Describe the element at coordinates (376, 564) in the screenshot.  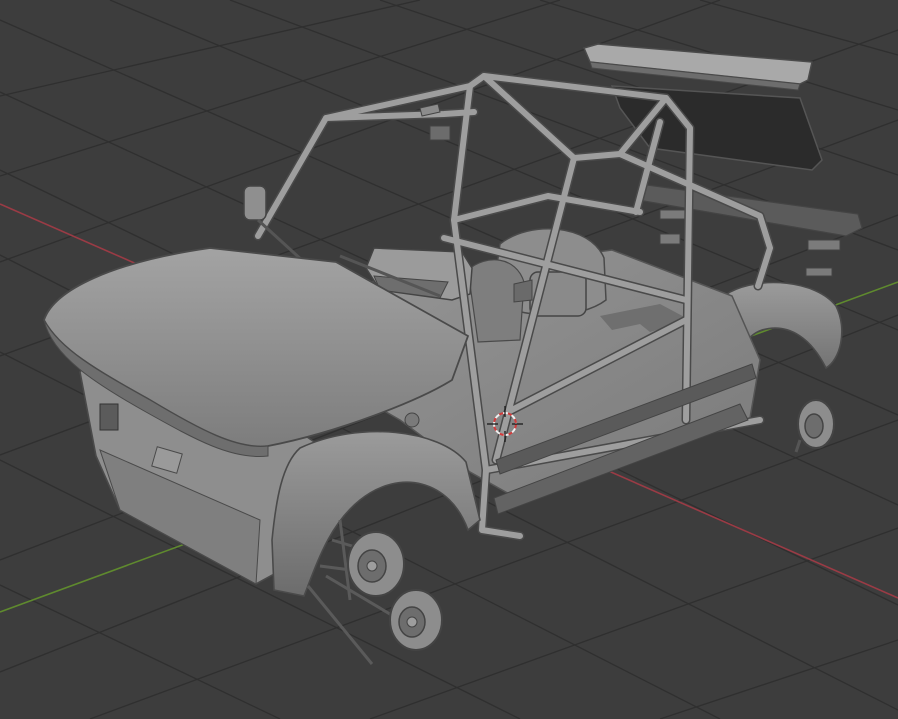
I see `front-wheel-hub-upper` at that location.